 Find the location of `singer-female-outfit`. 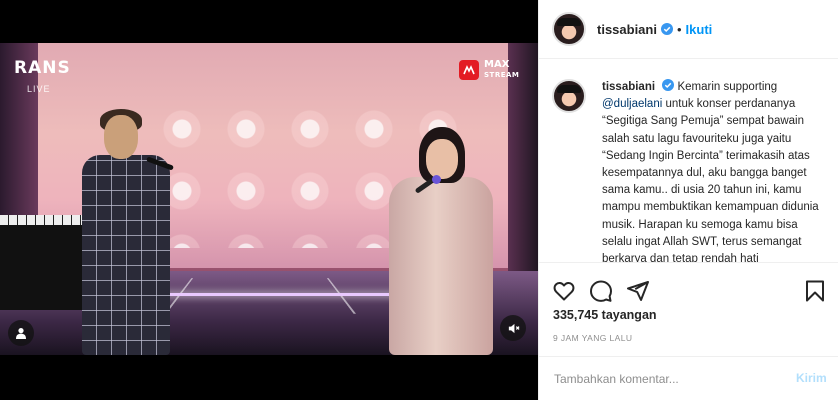

singer-female-outfit is located at coordinates (441, 266).